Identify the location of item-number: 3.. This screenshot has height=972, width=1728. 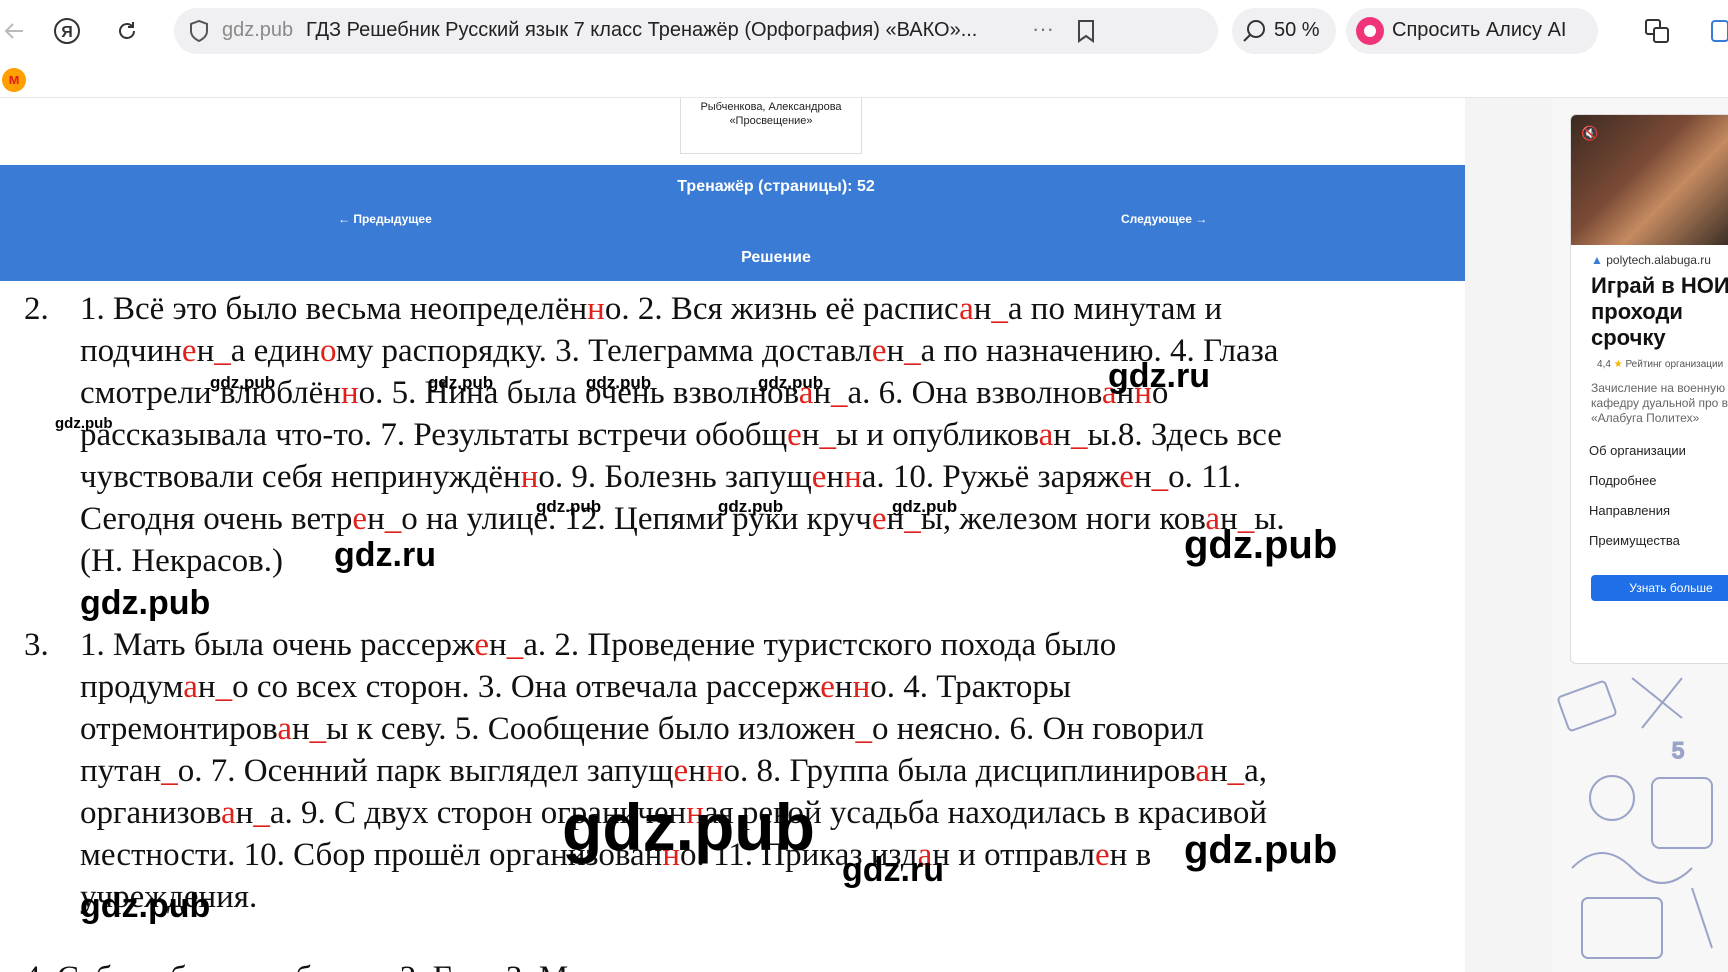
(36, 645).